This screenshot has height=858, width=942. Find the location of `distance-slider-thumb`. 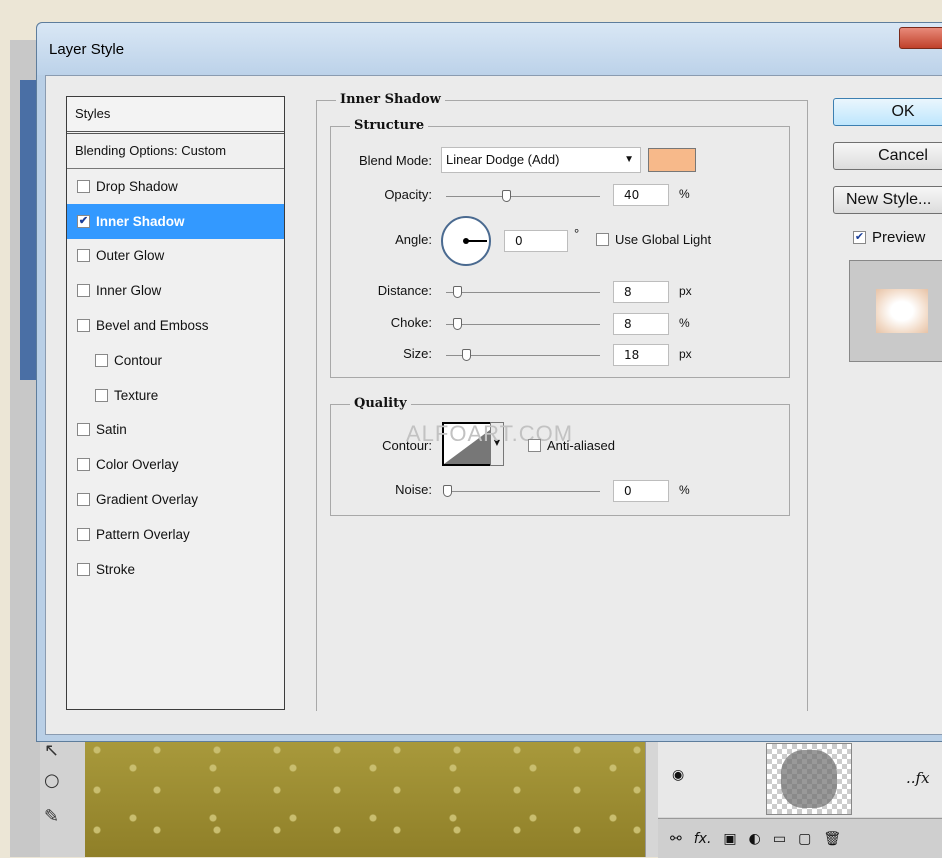

distance-slider-thumb is located at coordinates (457, 292).